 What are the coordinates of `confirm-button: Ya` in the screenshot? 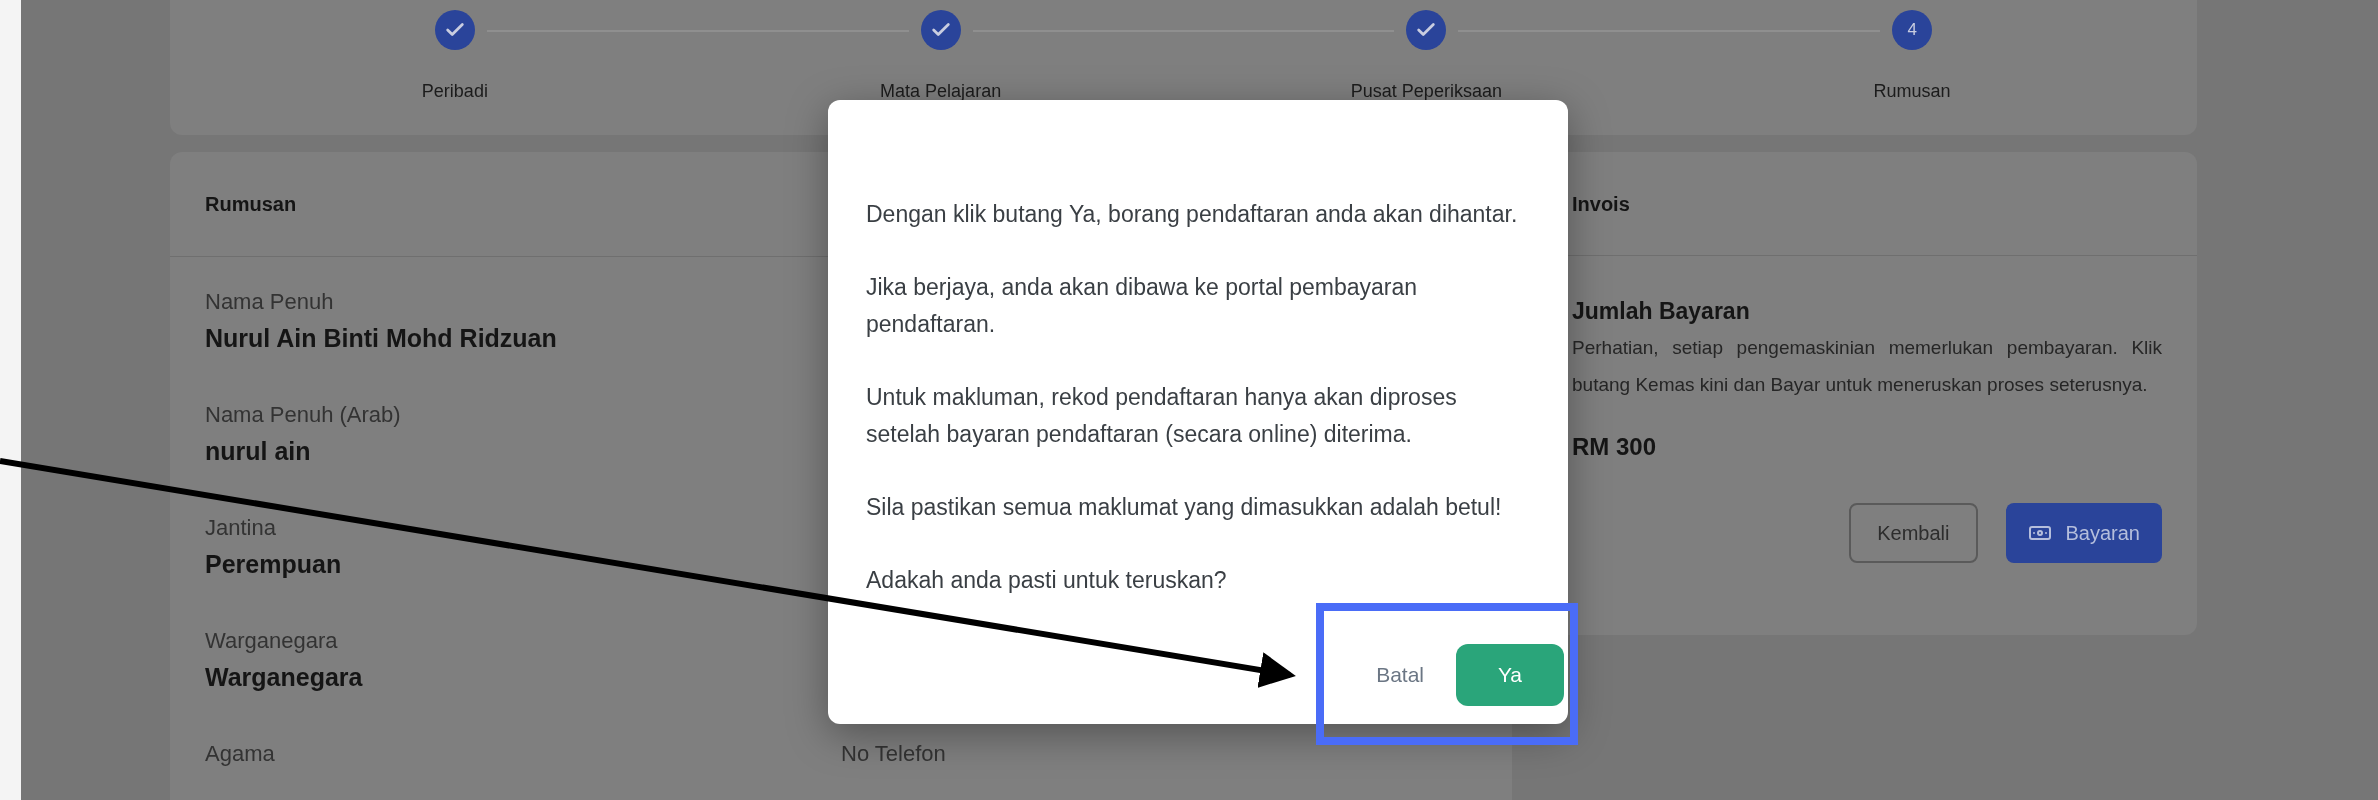 It's located at (1510, 675).